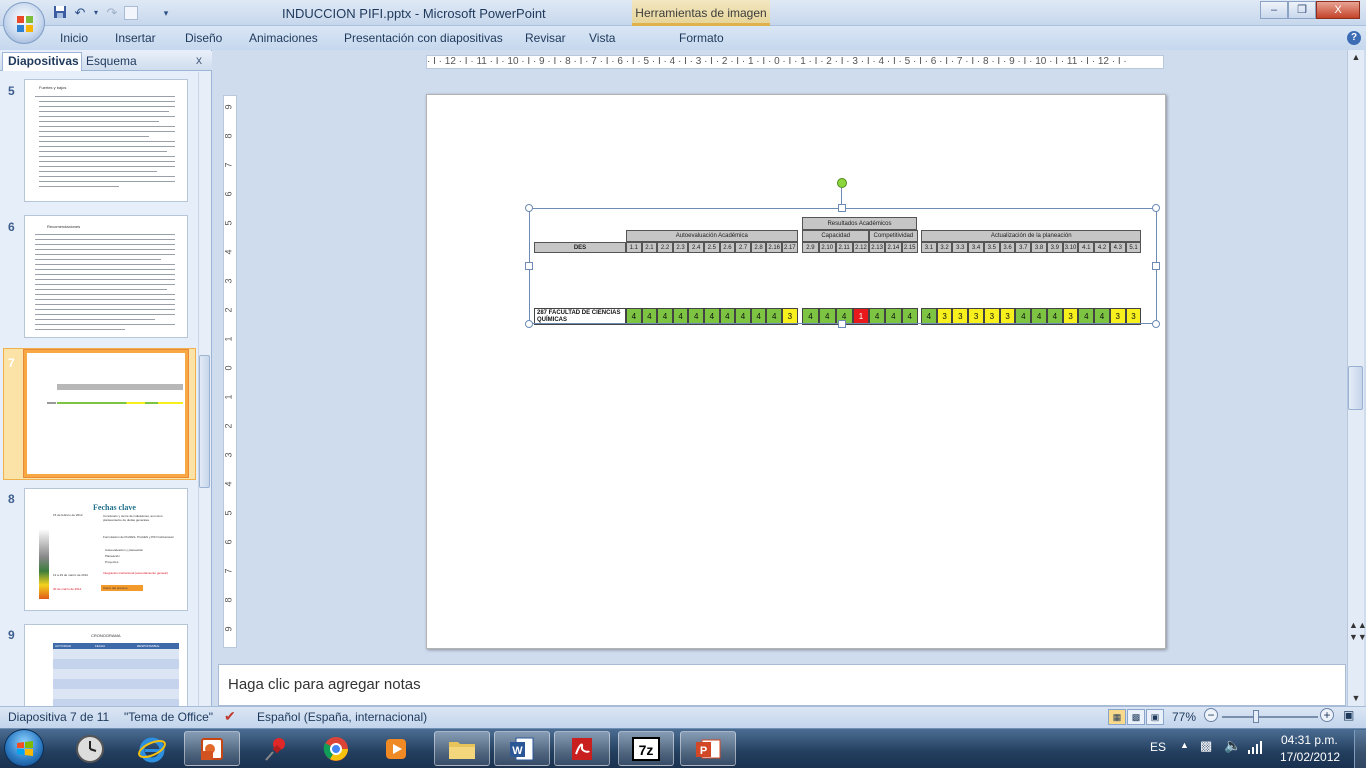 This screenshot has height=768, width=1366. What do you see at coordinates (602, 38) in the screenshot?
I see `tab-vista: Vista` at bounding box center [602, 38].